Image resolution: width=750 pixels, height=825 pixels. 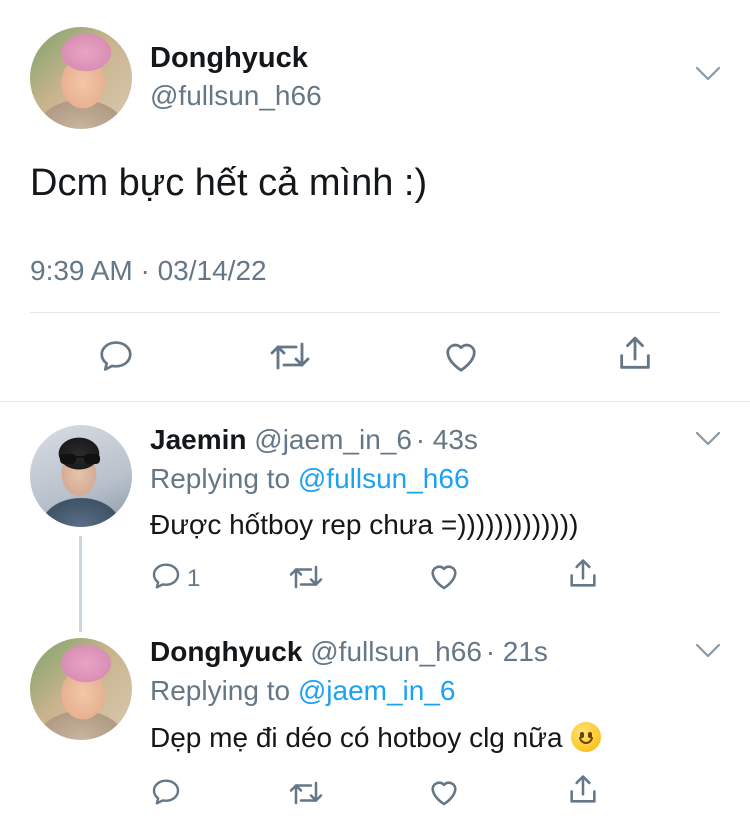 What do you see at coordinates (375, 312) in the screenshot?
I see `divider` at bounding box center [375, 312].